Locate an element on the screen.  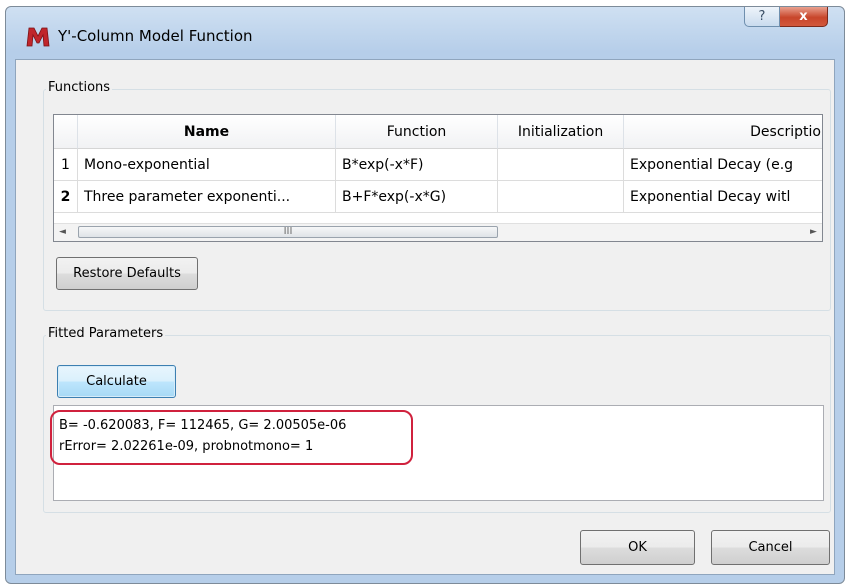
table-corner is located at coordinates (66, 132).